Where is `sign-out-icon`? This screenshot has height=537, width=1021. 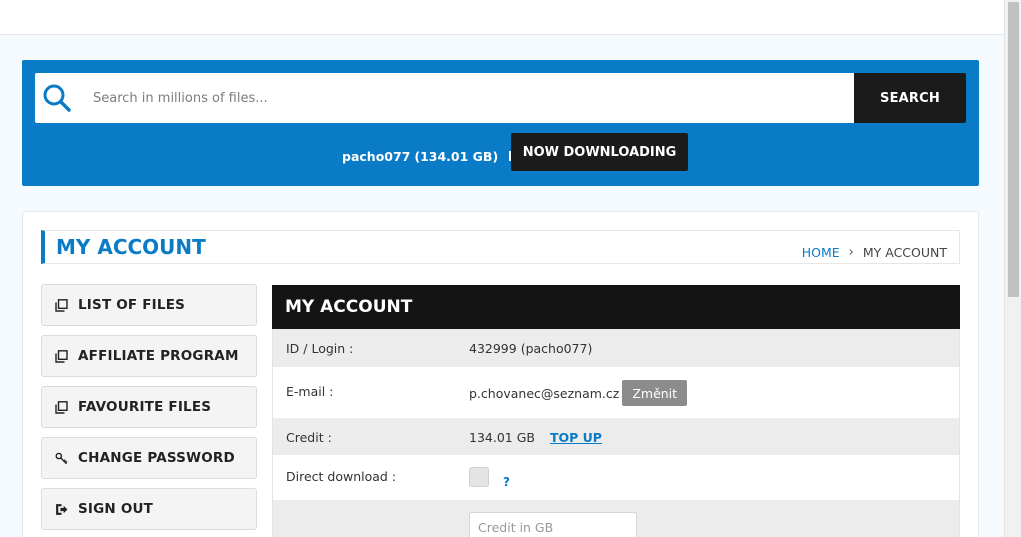
sign-out-icon is located at coordinates (62, 509).